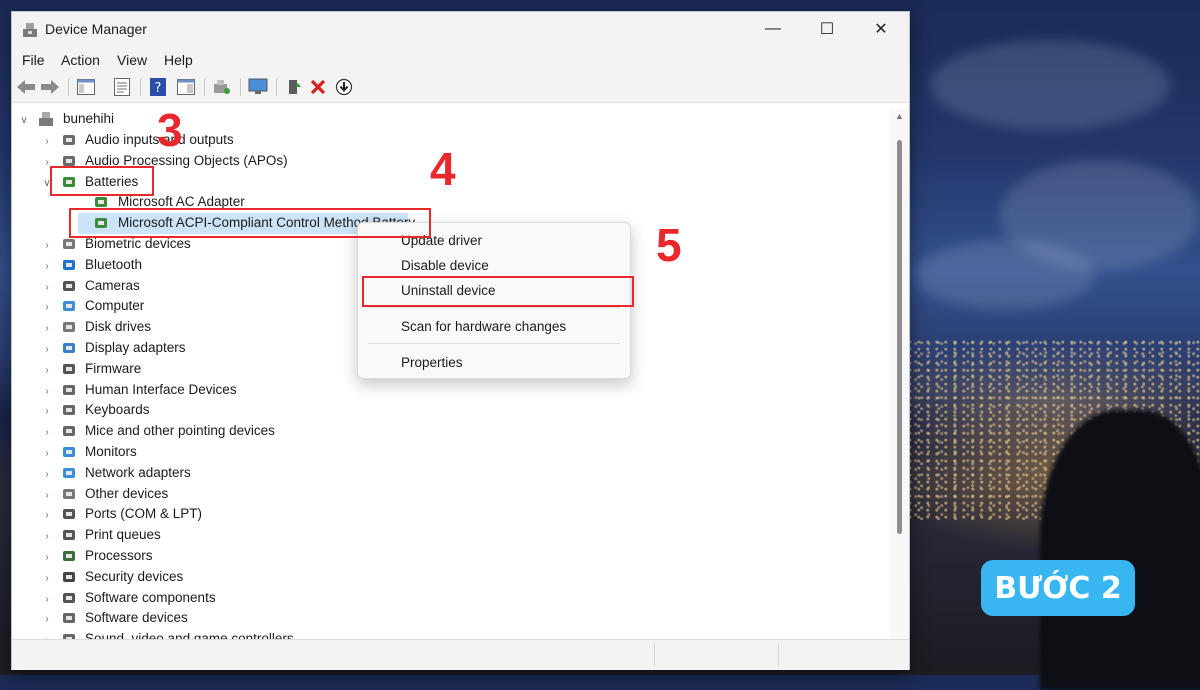 This screenshot has height=690, width=1200. What do you see at coordinates (494, 307) in the screenshot?
I see `menu-separator` at bounding box center [494, 307].